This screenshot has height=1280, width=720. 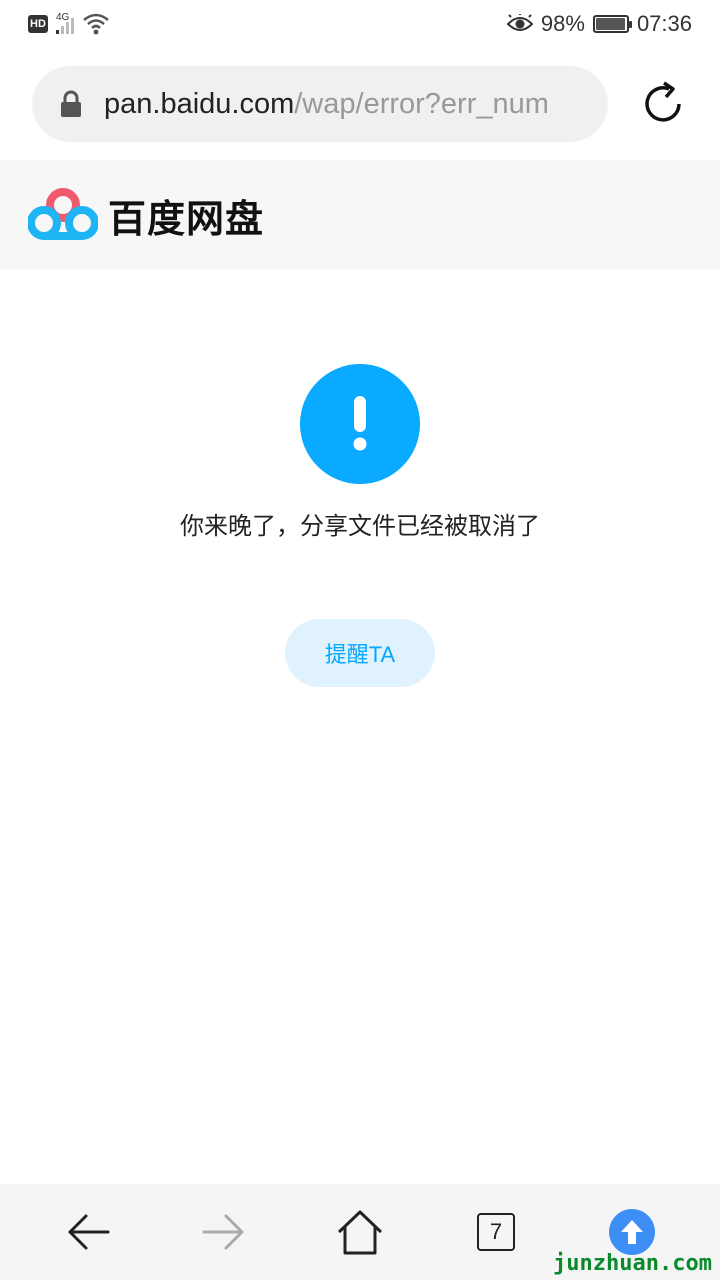 I want to click on error-icon, so click(x=360, y=424).